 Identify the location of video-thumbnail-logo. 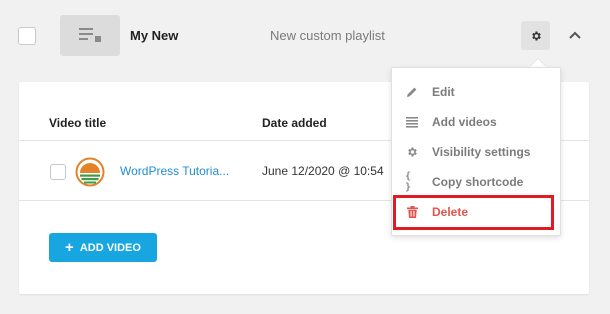
(90, 172).